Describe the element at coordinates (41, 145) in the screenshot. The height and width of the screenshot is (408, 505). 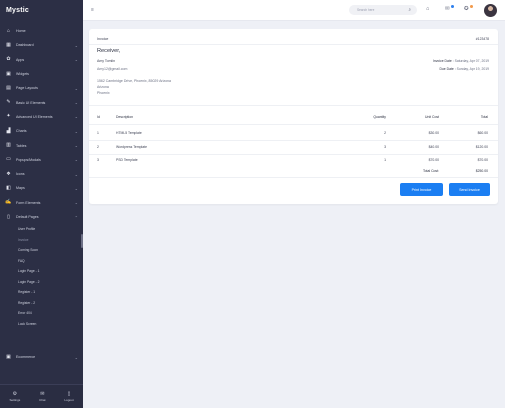
I see `sidebar-item-tables: ▥ Tables ⌄` at that location.